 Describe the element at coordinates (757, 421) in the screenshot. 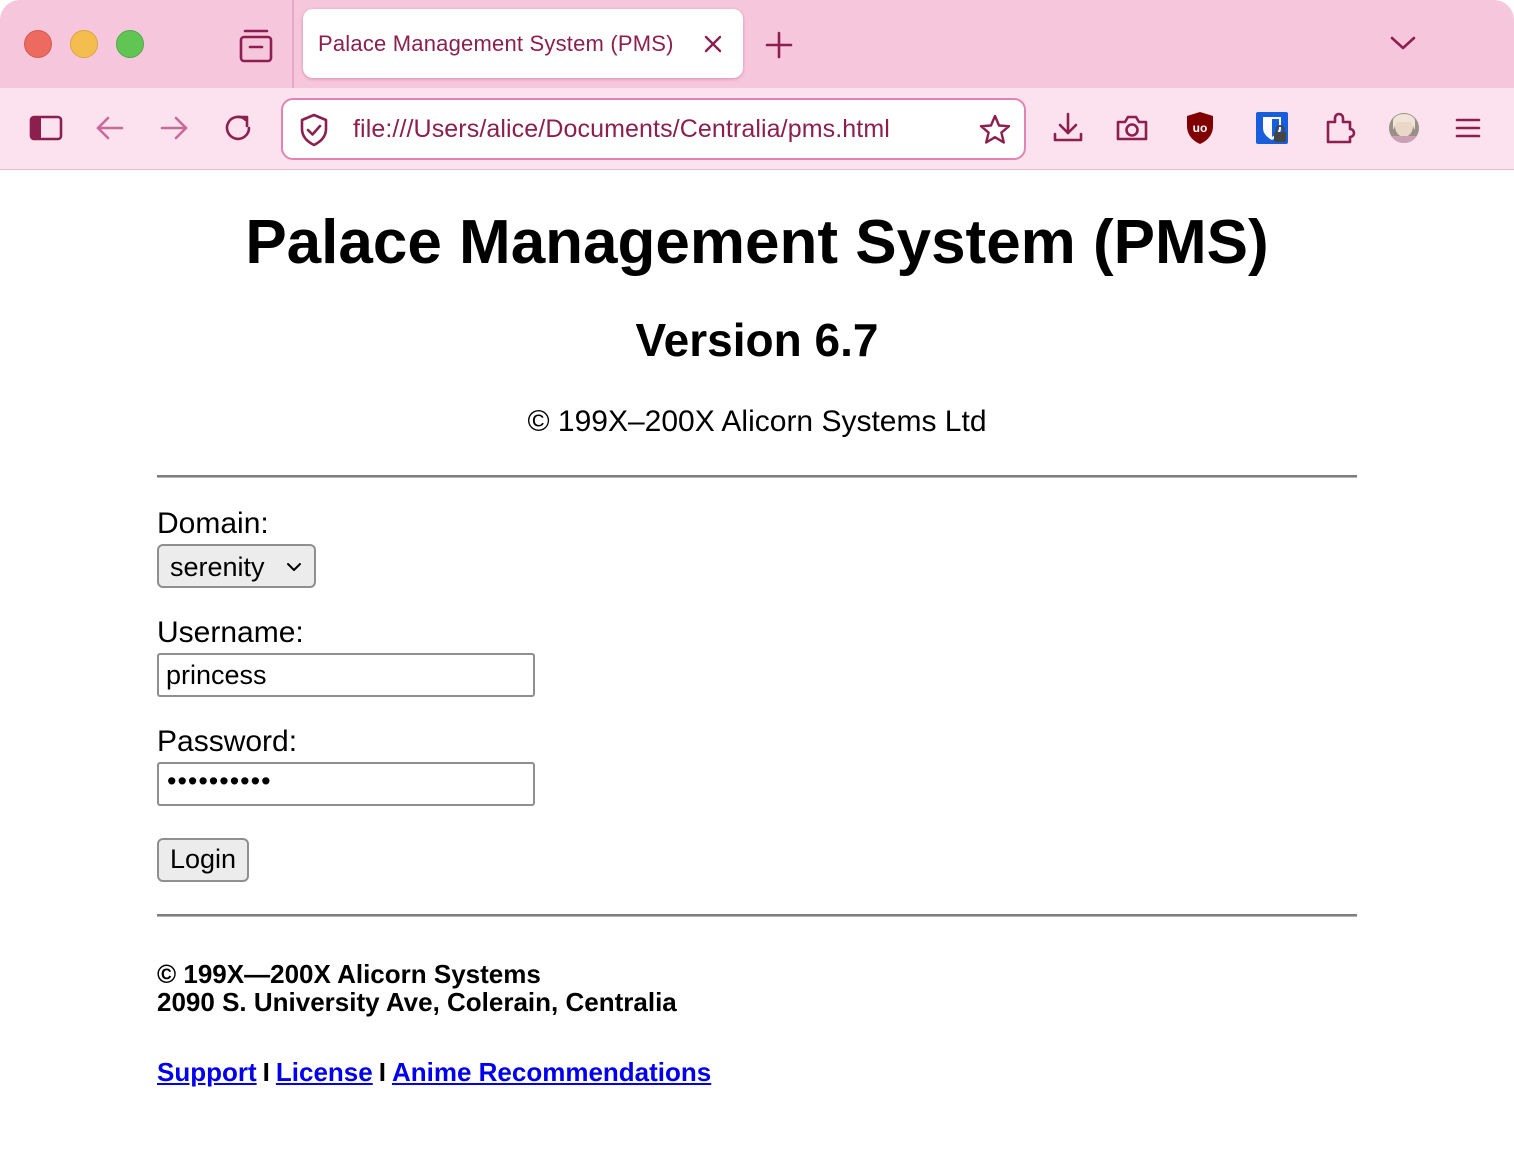

I see `copyright-top: © 199X–200X Alicorn Systems Ltd` at that location.